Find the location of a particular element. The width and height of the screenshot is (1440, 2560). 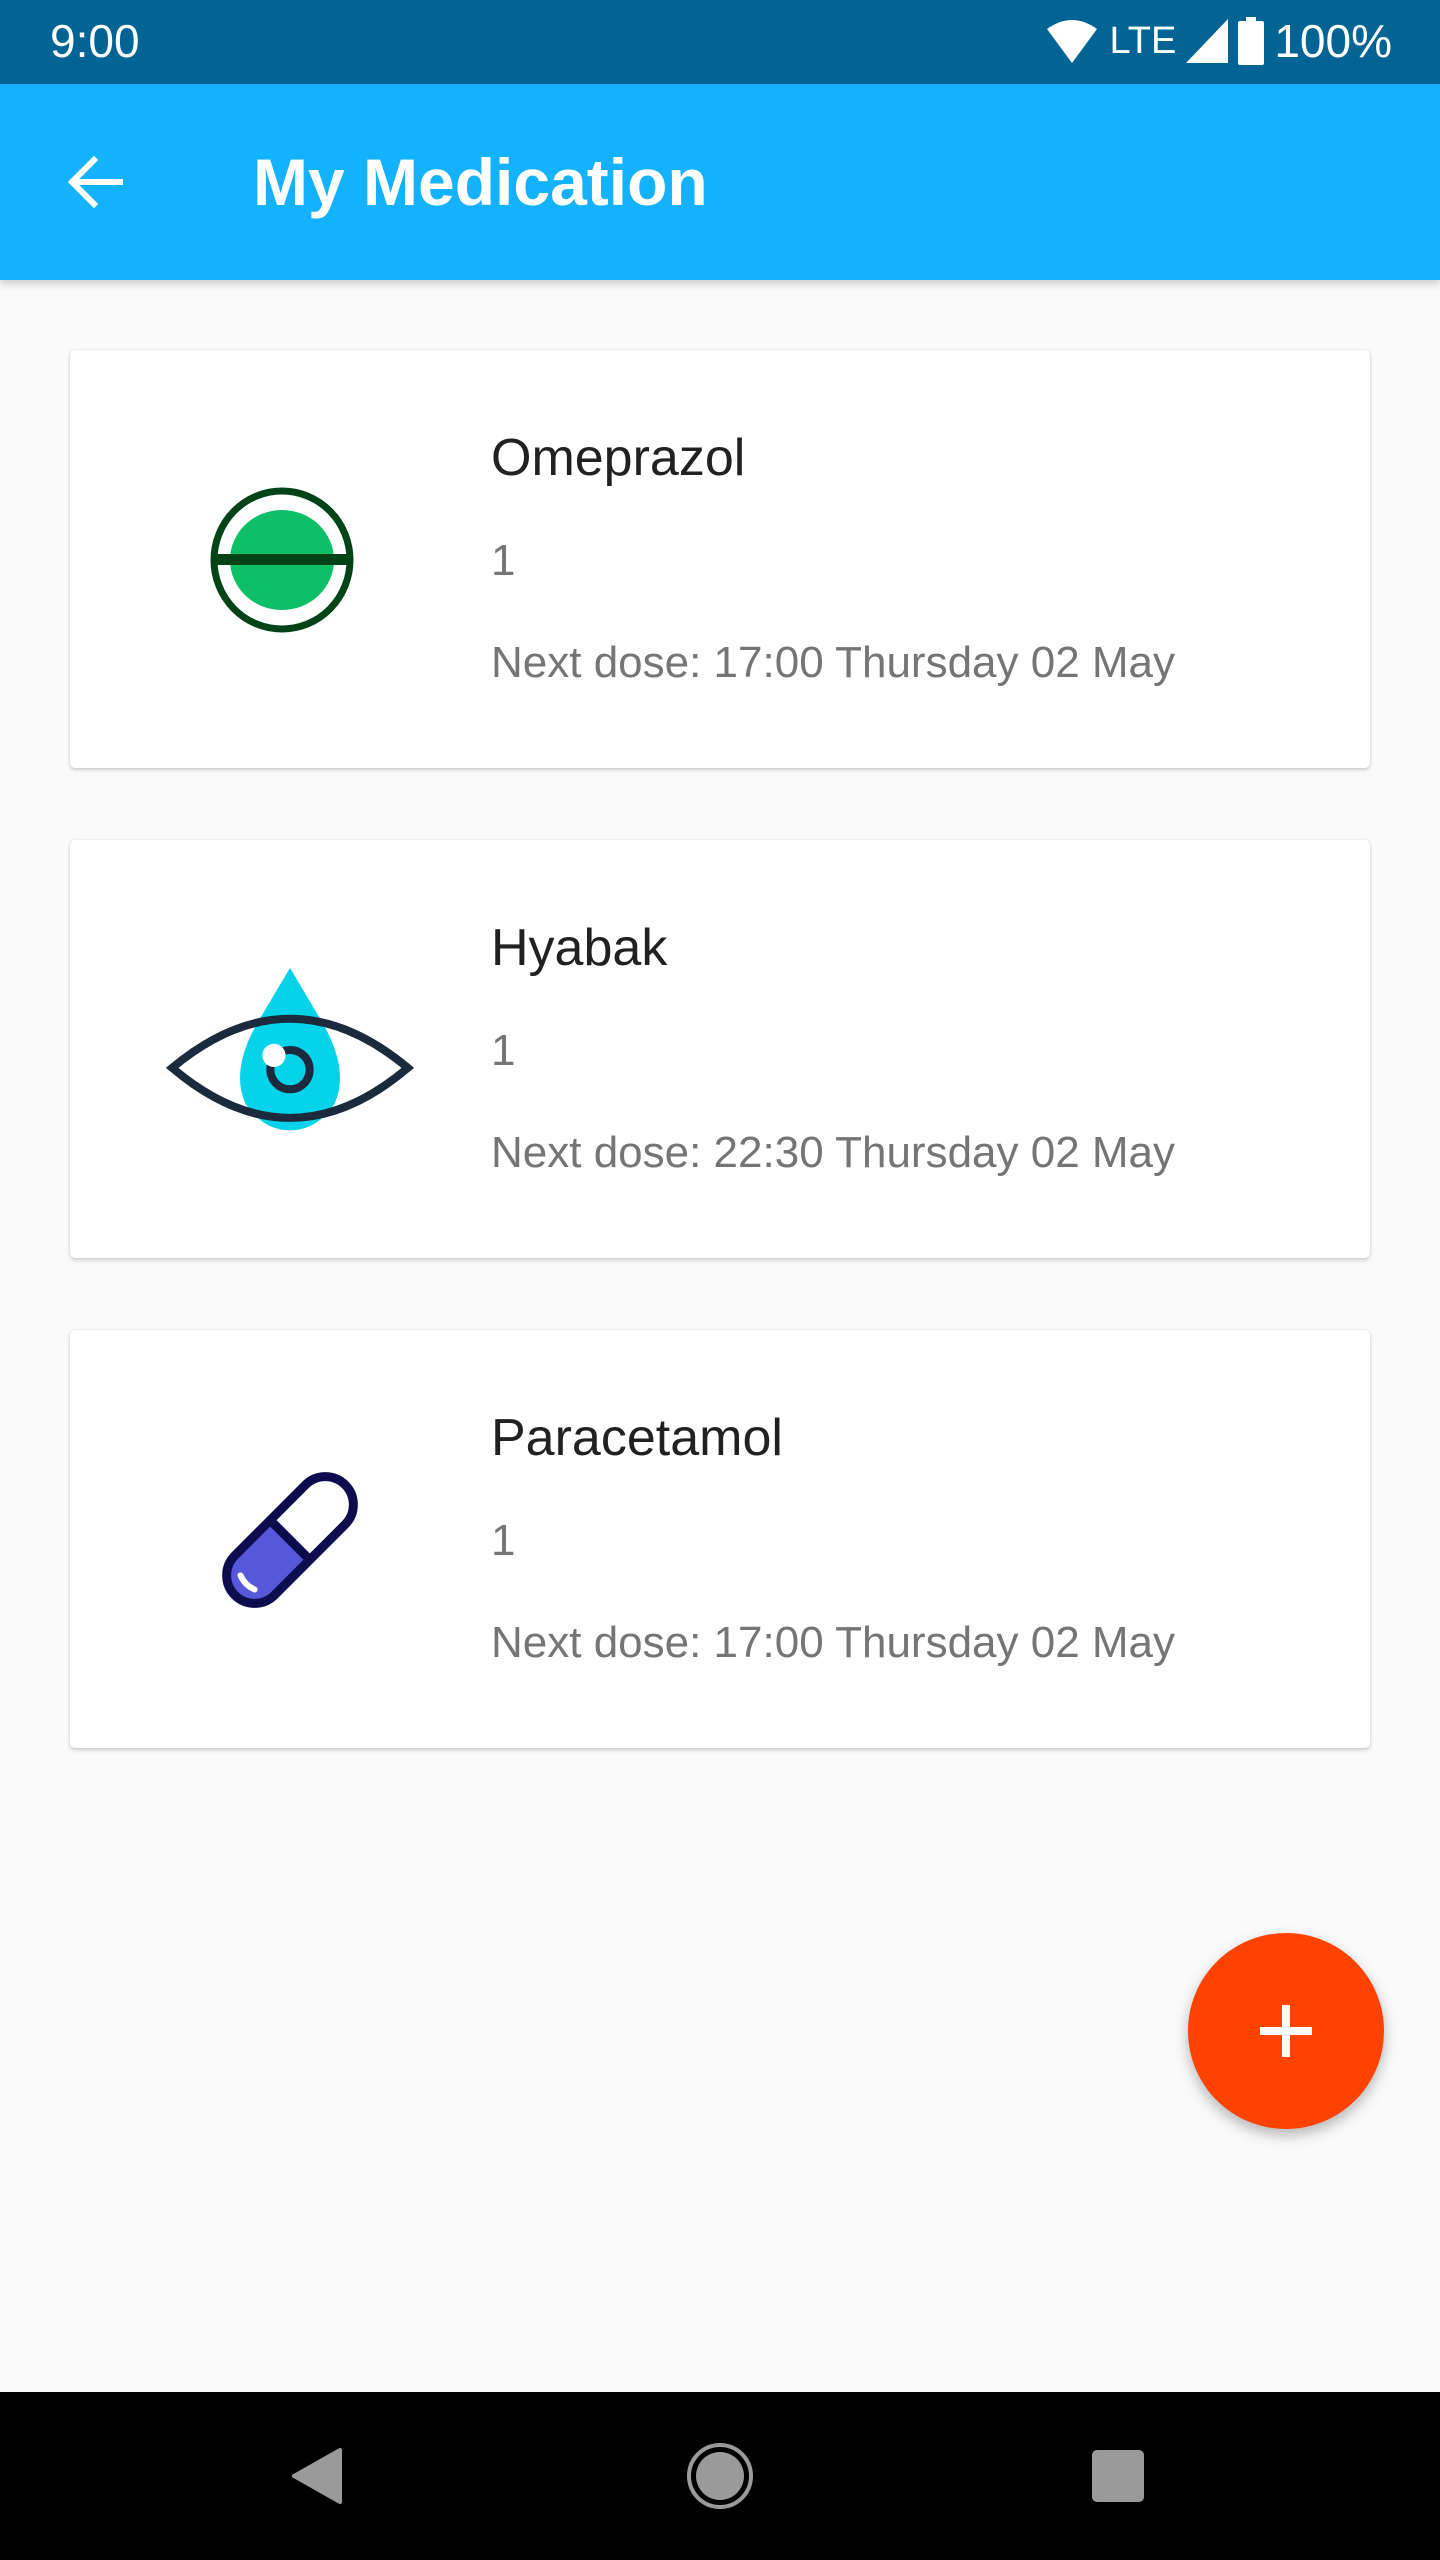

signal-icon is located at coordinates (1207, 41).